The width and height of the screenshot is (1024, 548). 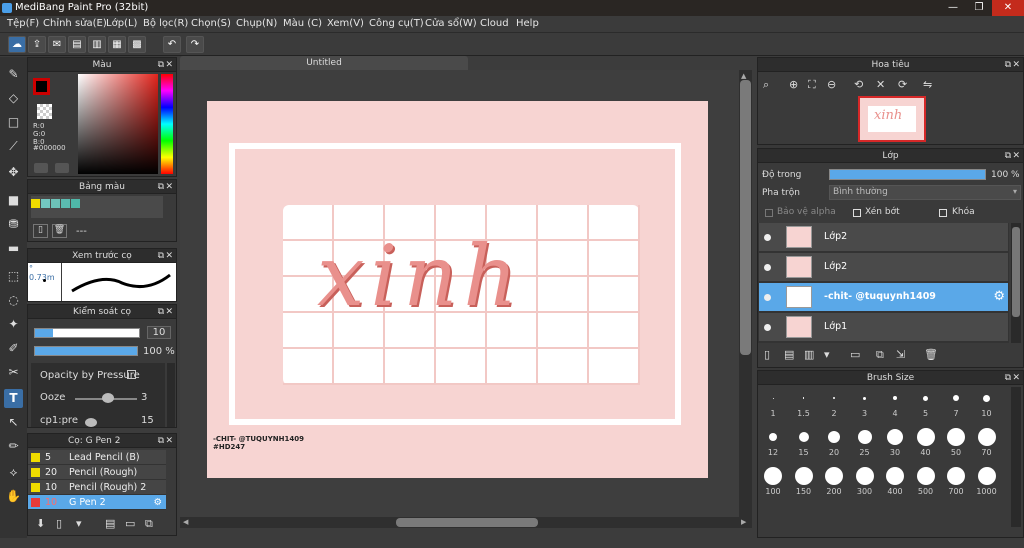 I want to click on duplicate-layer-icon: ⧉, so click(x=880, y=355).